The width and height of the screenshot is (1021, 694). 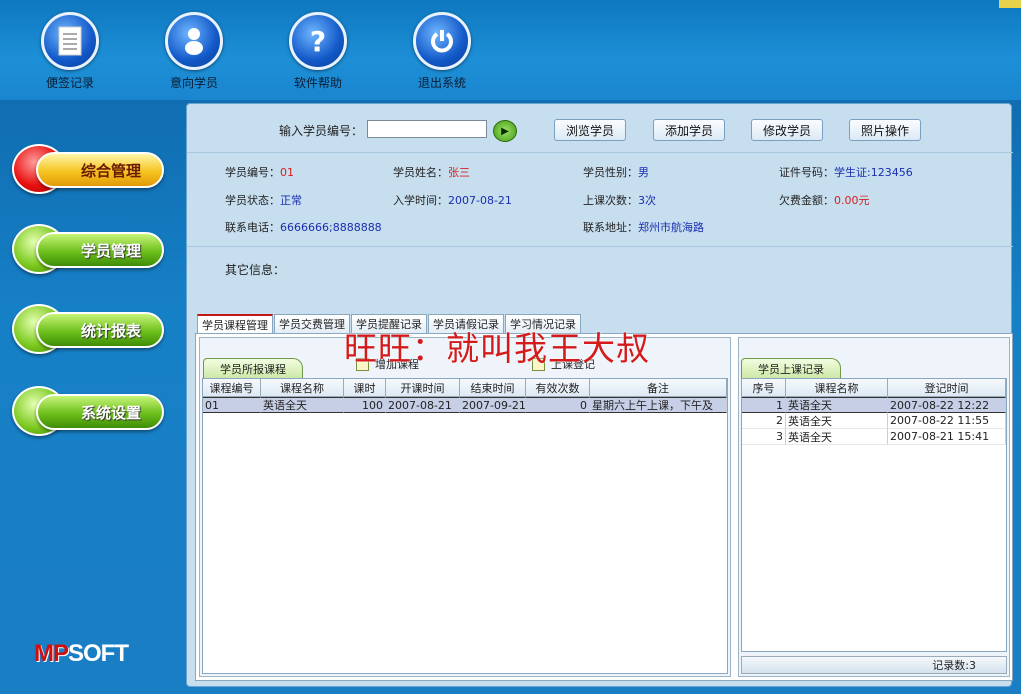 I want to click on nav-general-management: 综合管理, so click(x=88, y=169).